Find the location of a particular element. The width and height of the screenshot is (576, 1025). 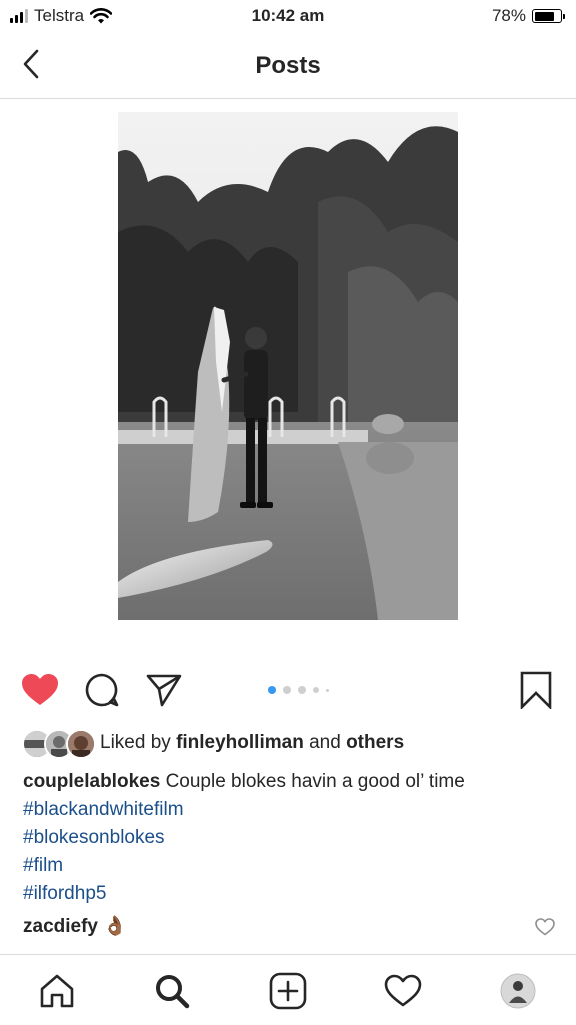

bookmark-icon is located at coordinates (536, 690).